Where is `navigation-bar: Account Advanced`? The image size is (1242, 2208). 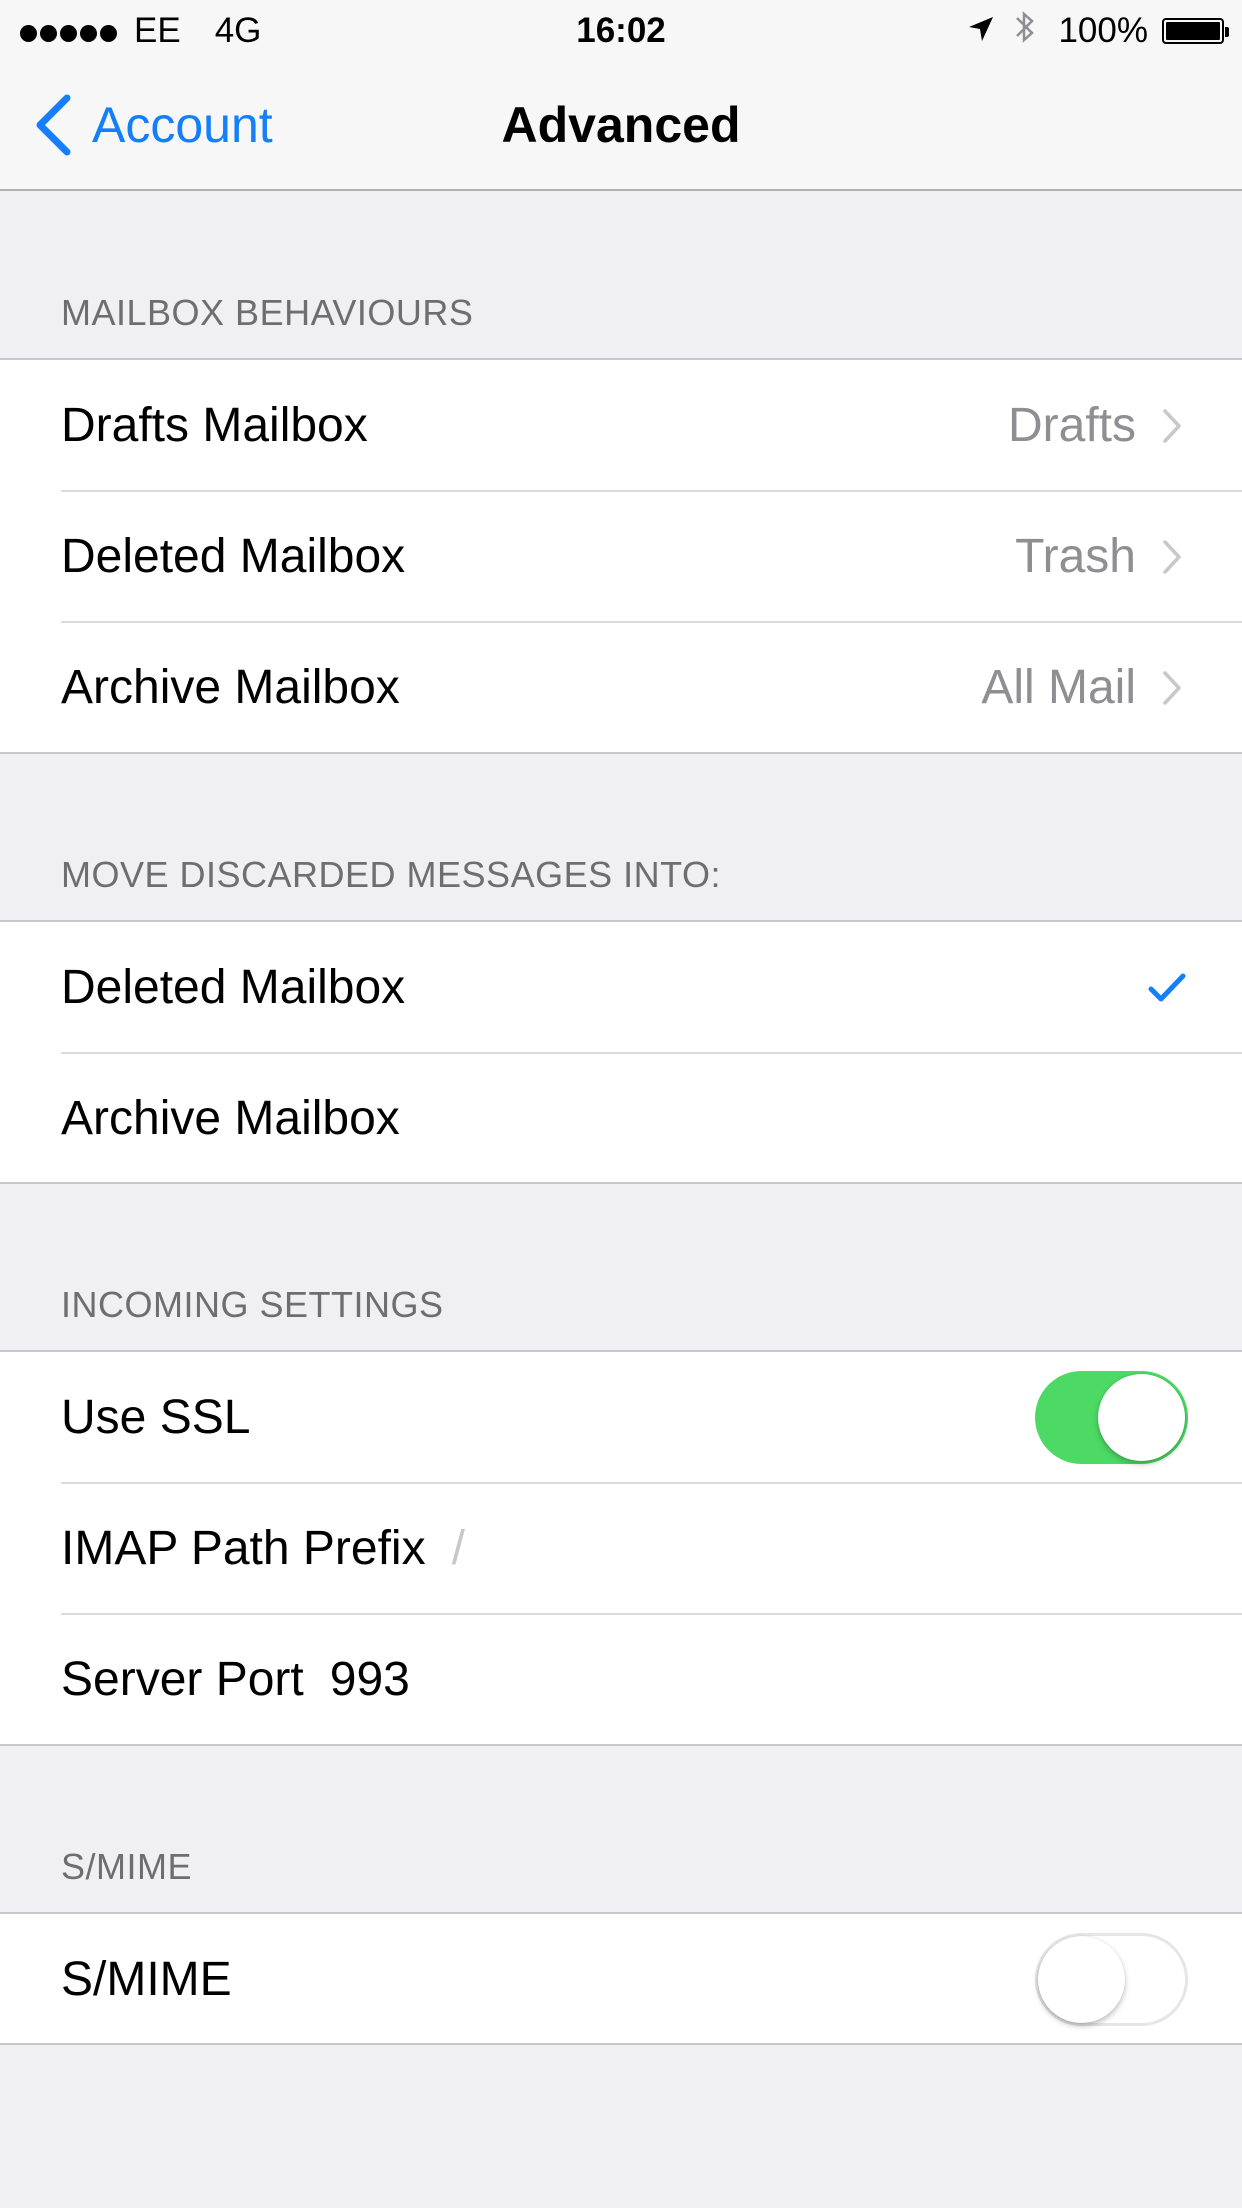 navigation-bar: Account Advanced is located at coordinates (621, 126).